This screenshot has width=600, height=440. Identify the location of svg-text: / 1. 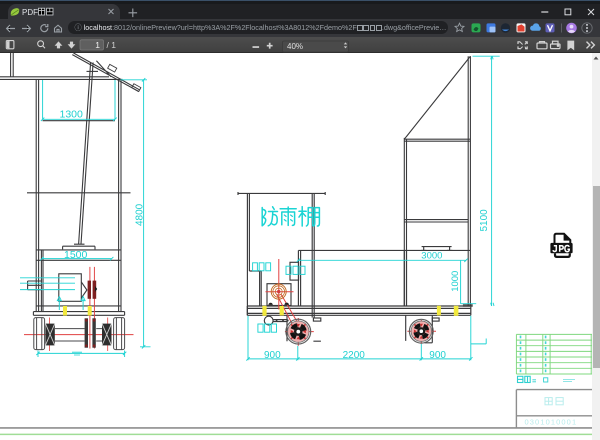
(112, 45).